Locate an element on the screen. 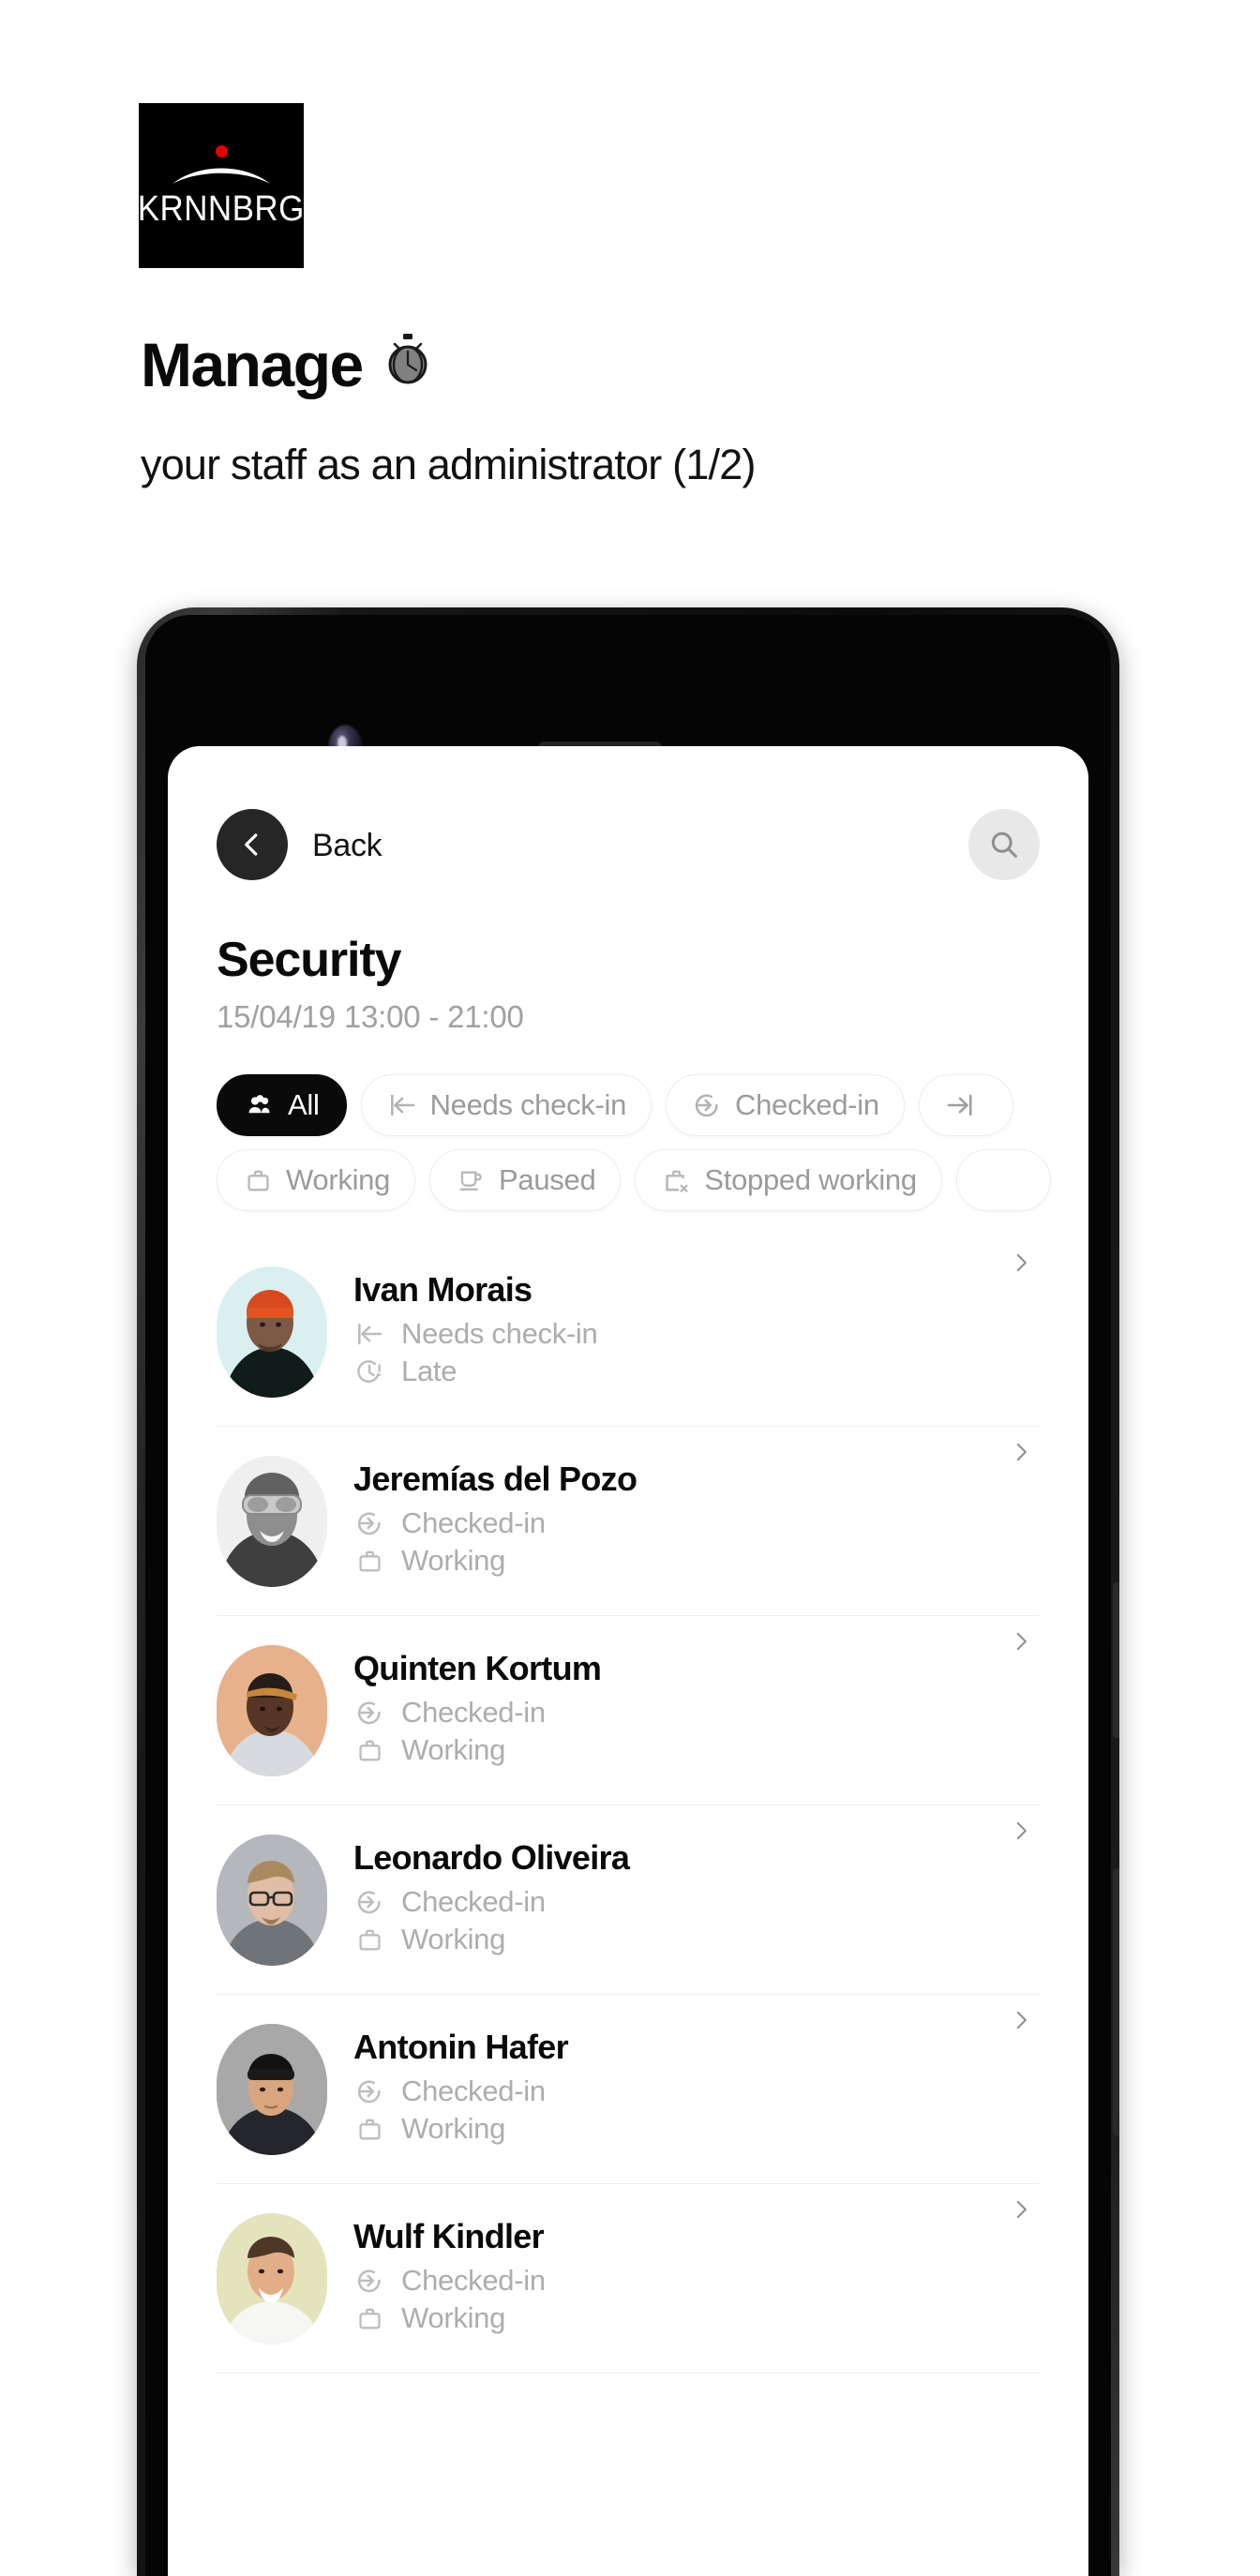  logo-dot-icon is located at coordinates (221, 151).